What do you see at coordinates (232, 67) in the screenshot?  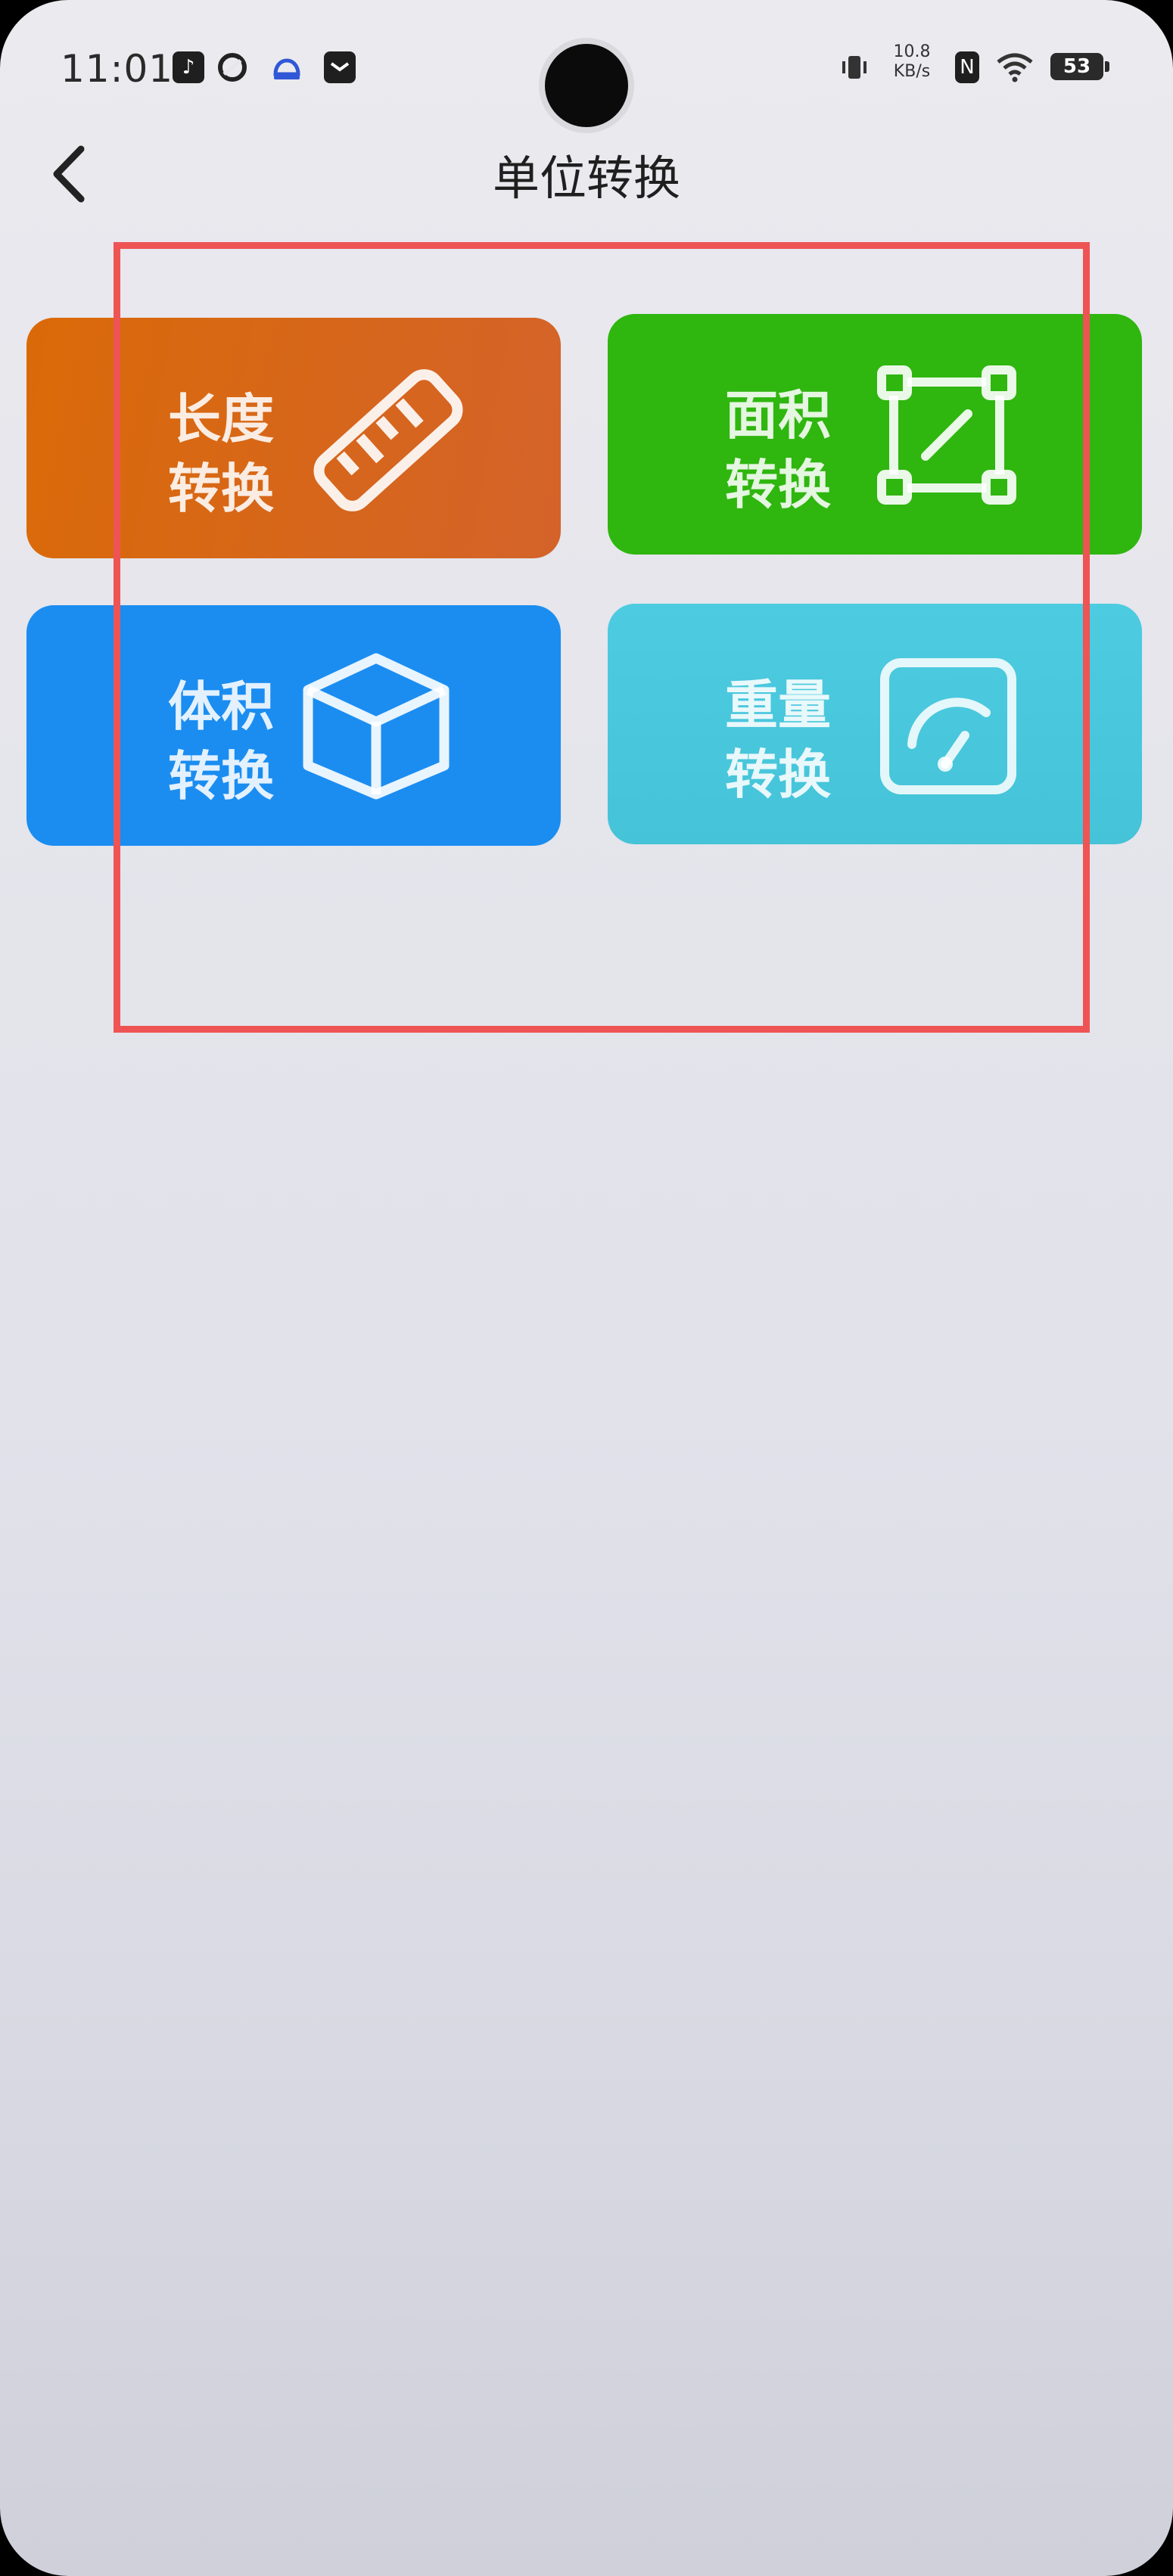 I see `app-icon` at bounding box center [232, 67].